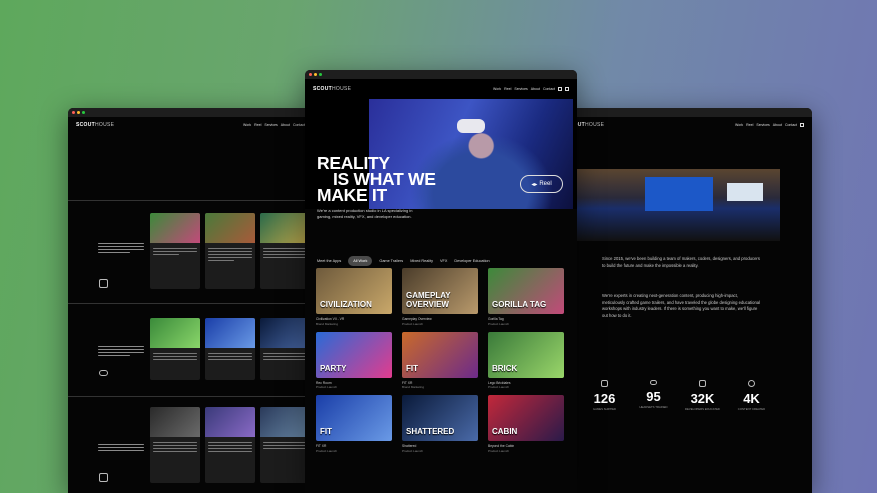 This screenshot has width=877, height=493. Describe the element at coordinates (679, 194) in the screenshot. I see `blue-screen` at that location.